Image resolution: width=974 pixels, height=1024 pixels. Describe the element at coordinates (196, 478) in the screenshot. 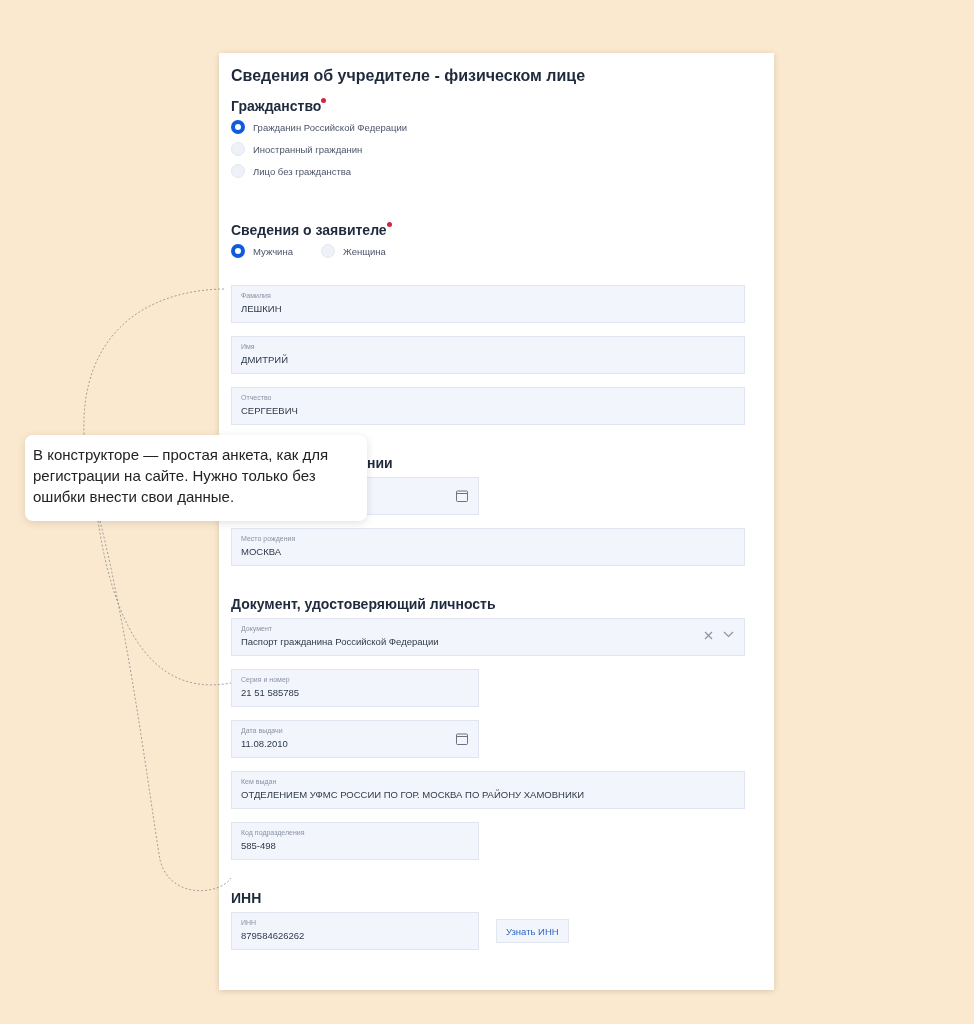

I see `callout-tooltip: В конструкторе — простая анкета, как для регистрации на сайте. Нужно только без ошибки внести свои данные.` at that location.